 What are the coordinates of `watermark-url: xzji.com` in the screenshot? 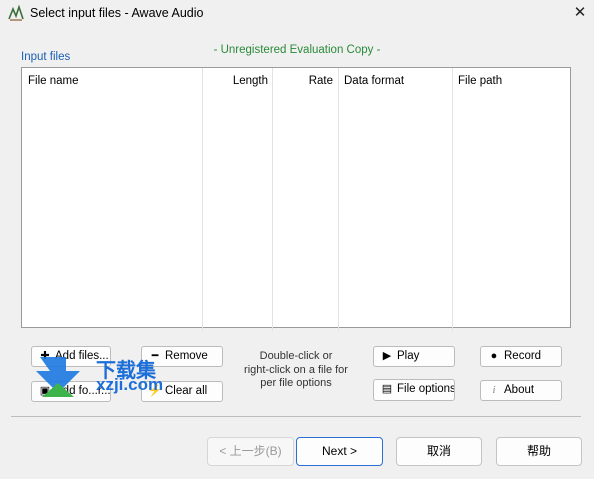 It's located at (130, 384).